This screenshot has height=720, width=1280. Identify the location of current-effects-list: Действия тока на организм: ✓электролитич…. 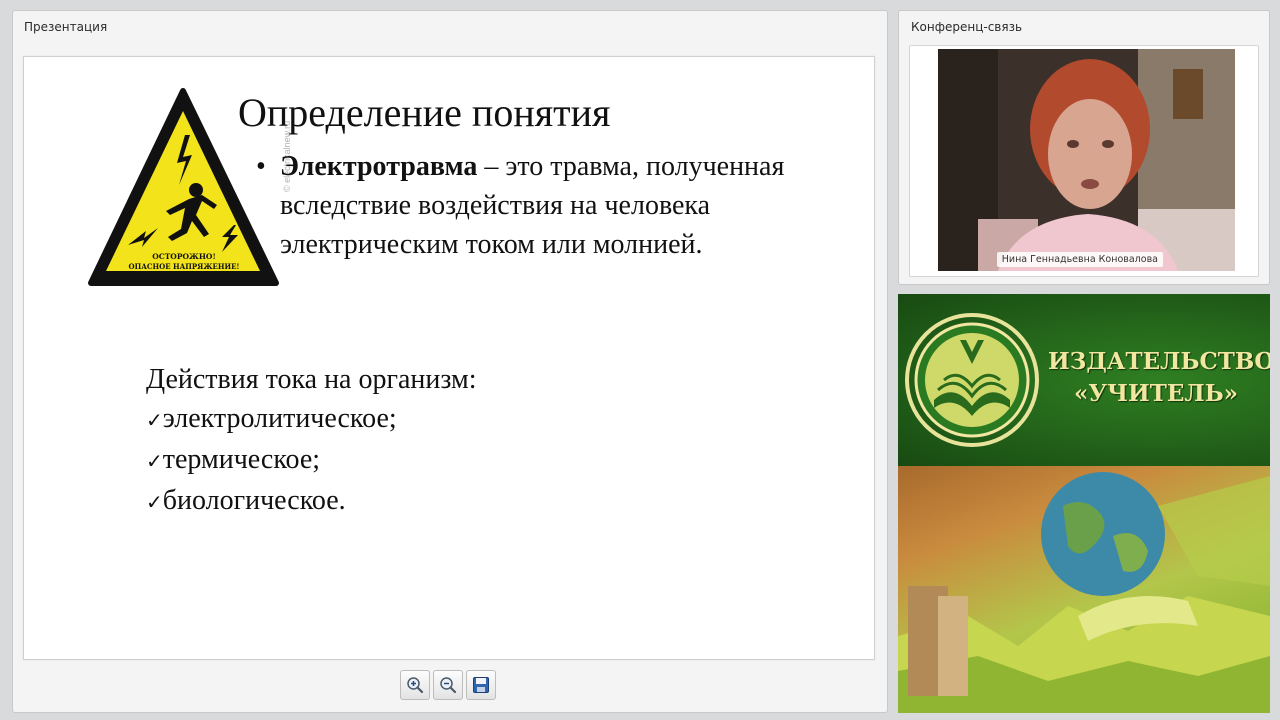
(311, 441).